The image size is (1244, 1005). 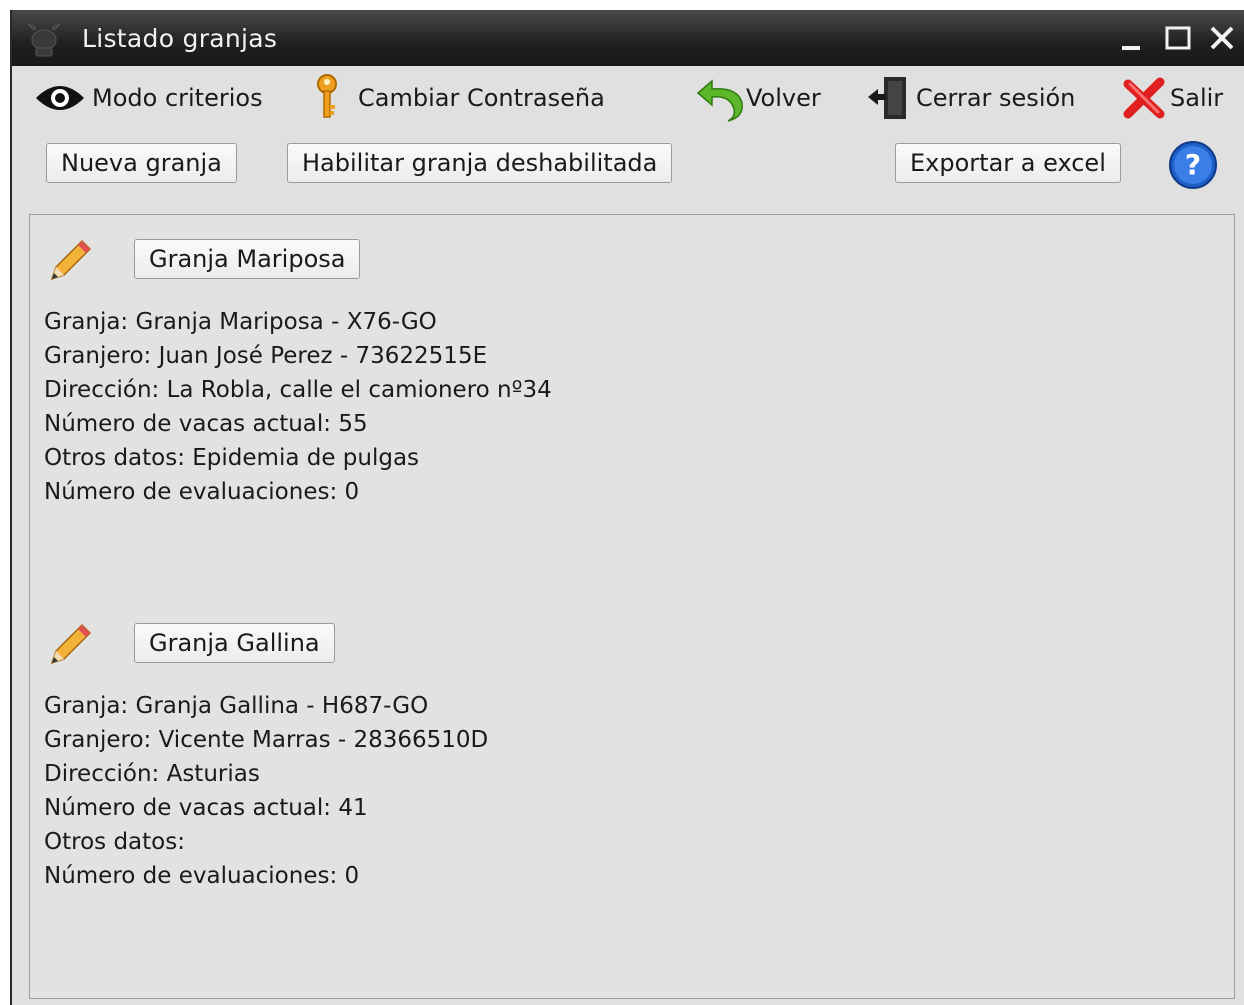 What do you see at coordinates (114, 842) in the screenshot?
I see `farm-detail-line: Otros datos:` at bounding box center [114, 842].